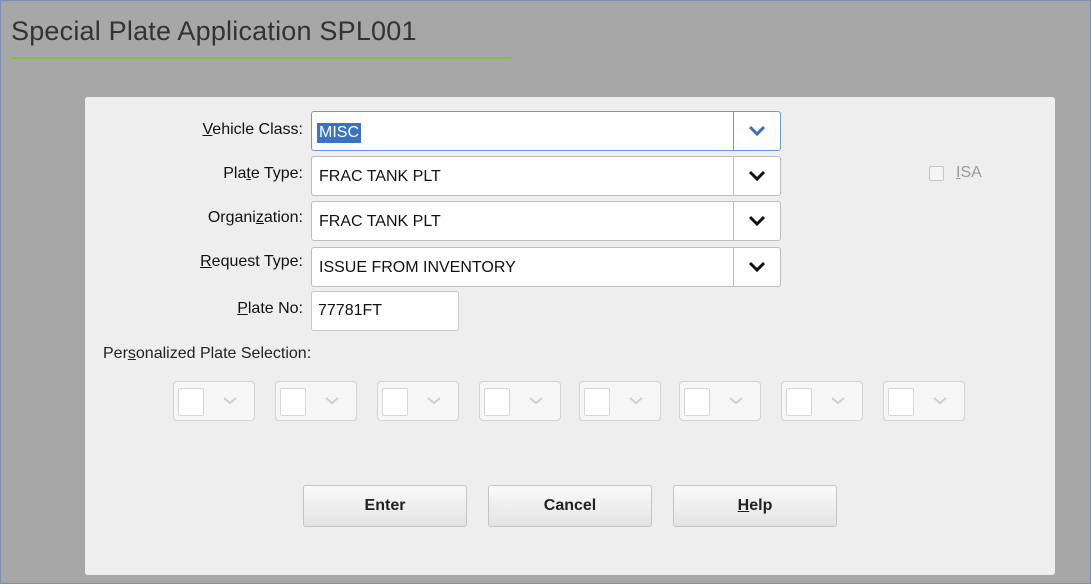 The height and width of the screenshot is (584, 1091). Describe the element at coordinates (546, 176) in the screenshot. I see `plate-type-select: FRAC TANK PLT` at that location.